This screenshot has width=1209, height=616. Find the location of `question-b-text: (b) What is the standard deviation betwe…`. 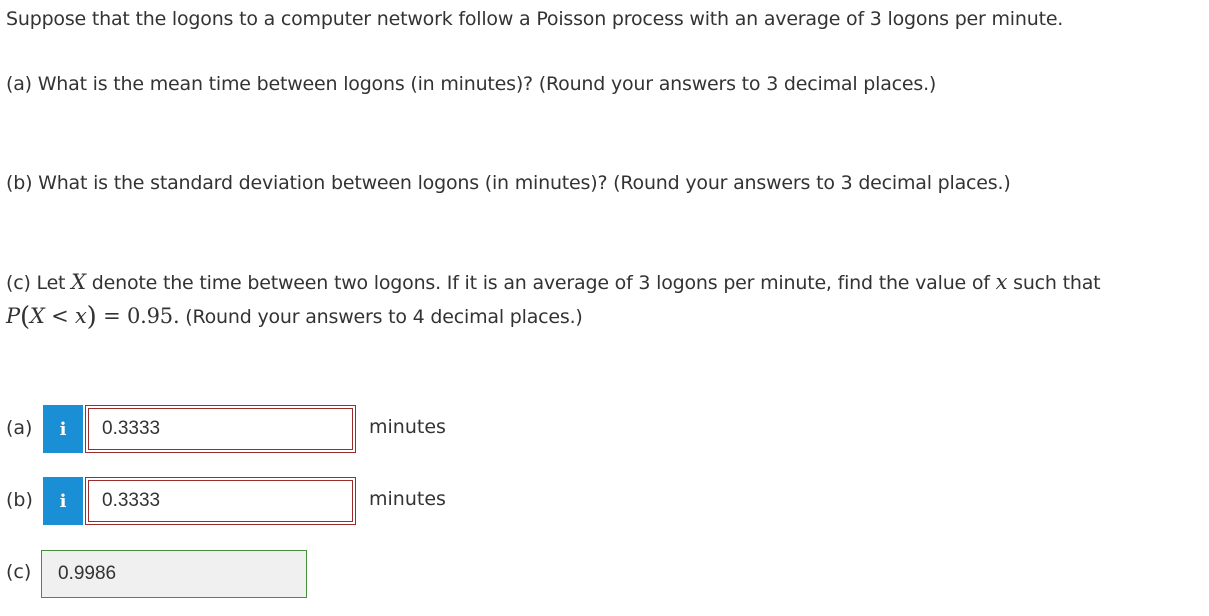

question-b-text: (b) What is the standard deviation betwe… is located at coordinates (508, 183).